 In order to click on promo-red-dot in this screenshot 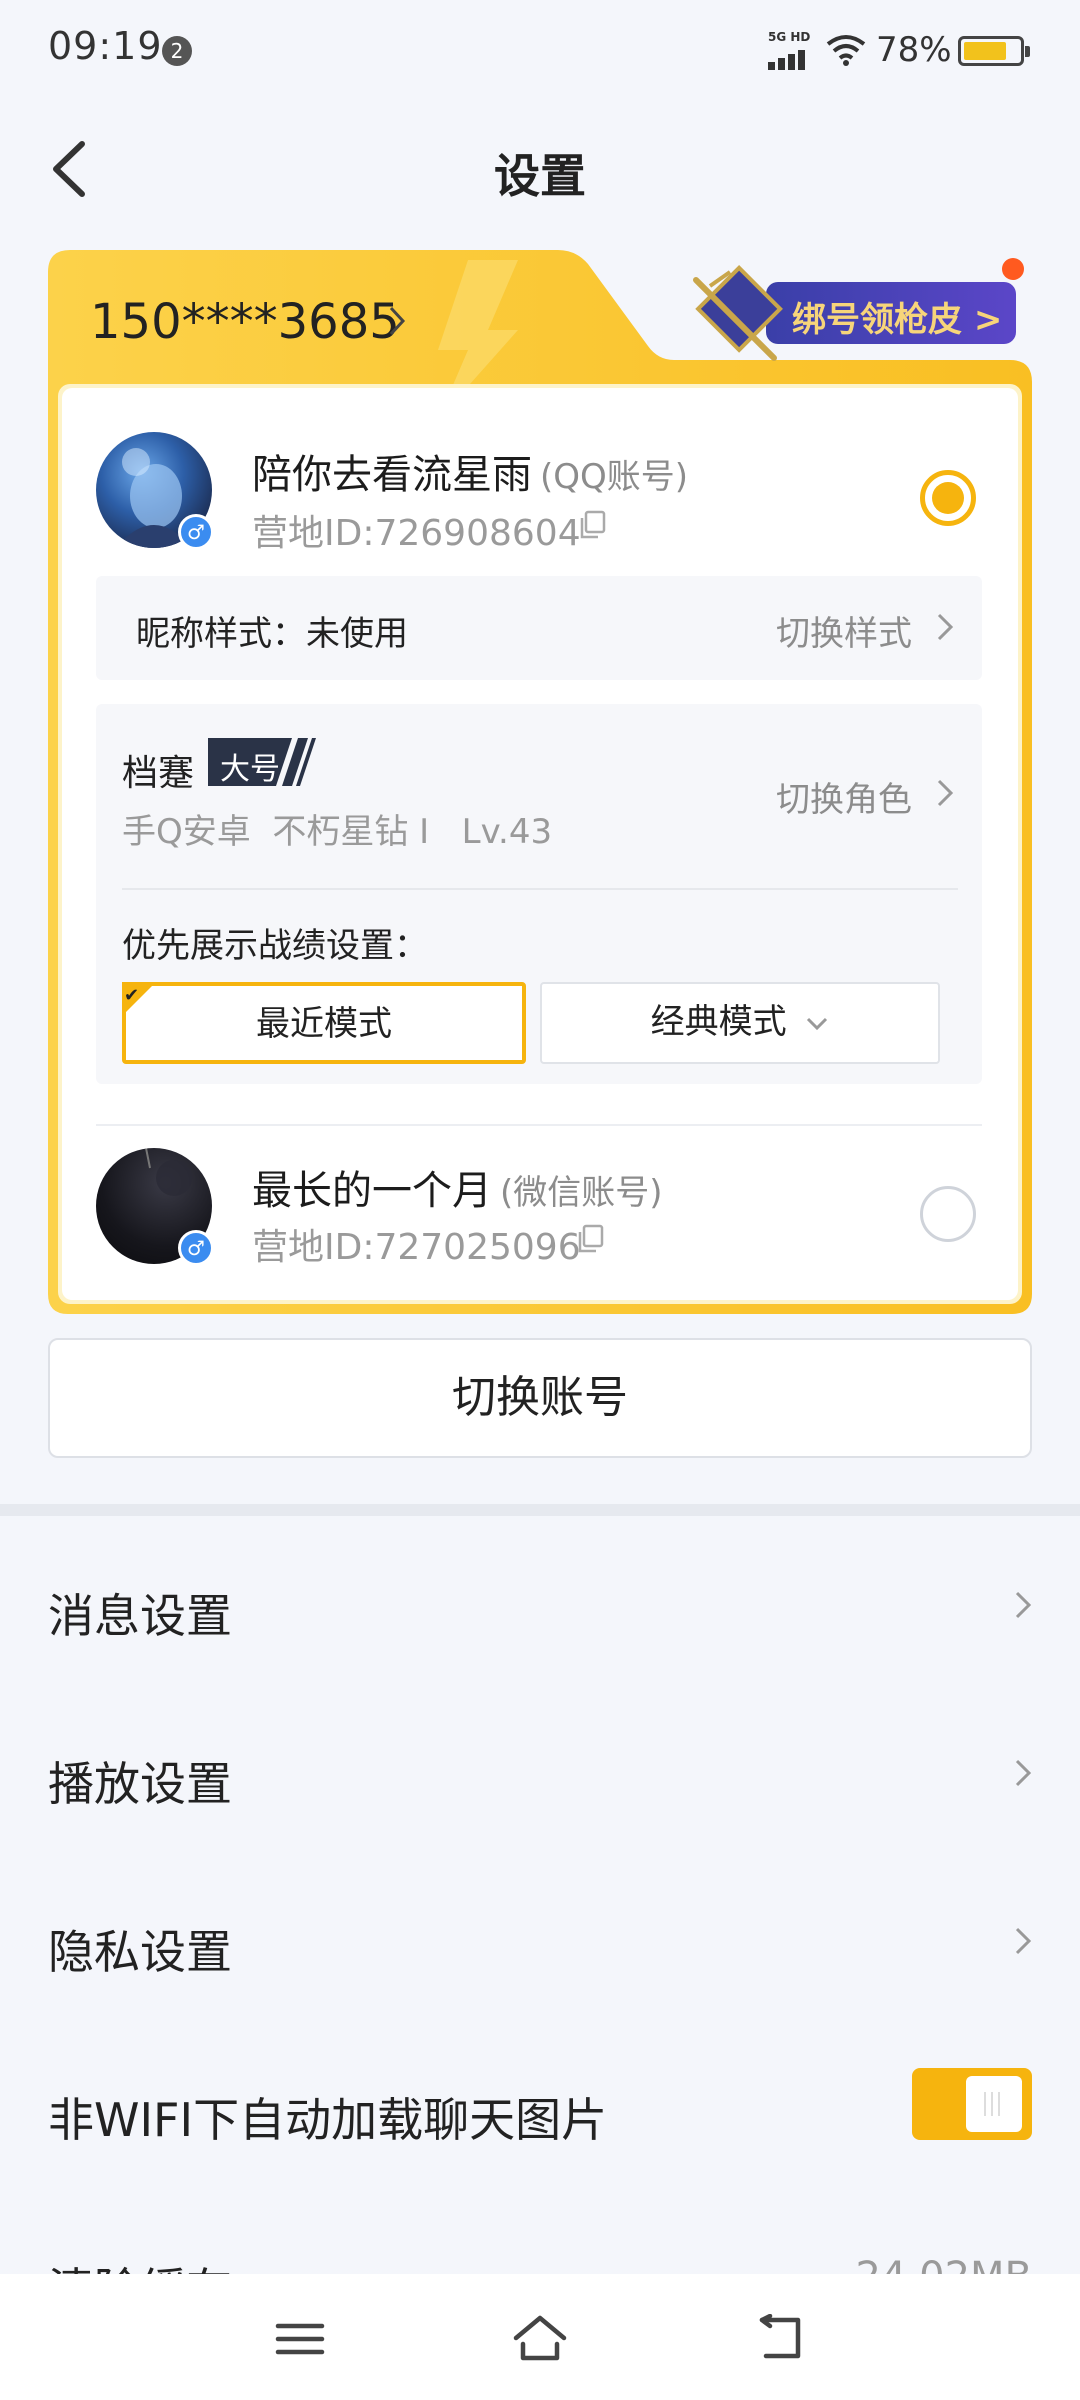, I will do `click(1013, 269)`.